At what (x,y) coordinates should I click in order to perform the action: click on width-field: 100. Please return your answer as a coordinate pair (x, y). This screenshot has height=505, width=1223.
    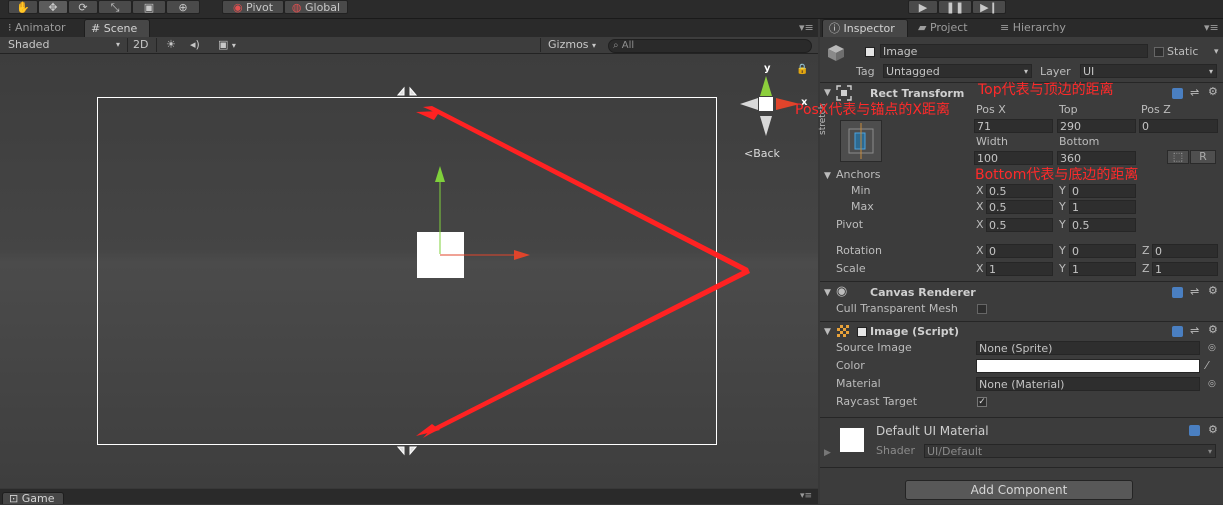
    Looking at the image, I should click on (1013, 158).